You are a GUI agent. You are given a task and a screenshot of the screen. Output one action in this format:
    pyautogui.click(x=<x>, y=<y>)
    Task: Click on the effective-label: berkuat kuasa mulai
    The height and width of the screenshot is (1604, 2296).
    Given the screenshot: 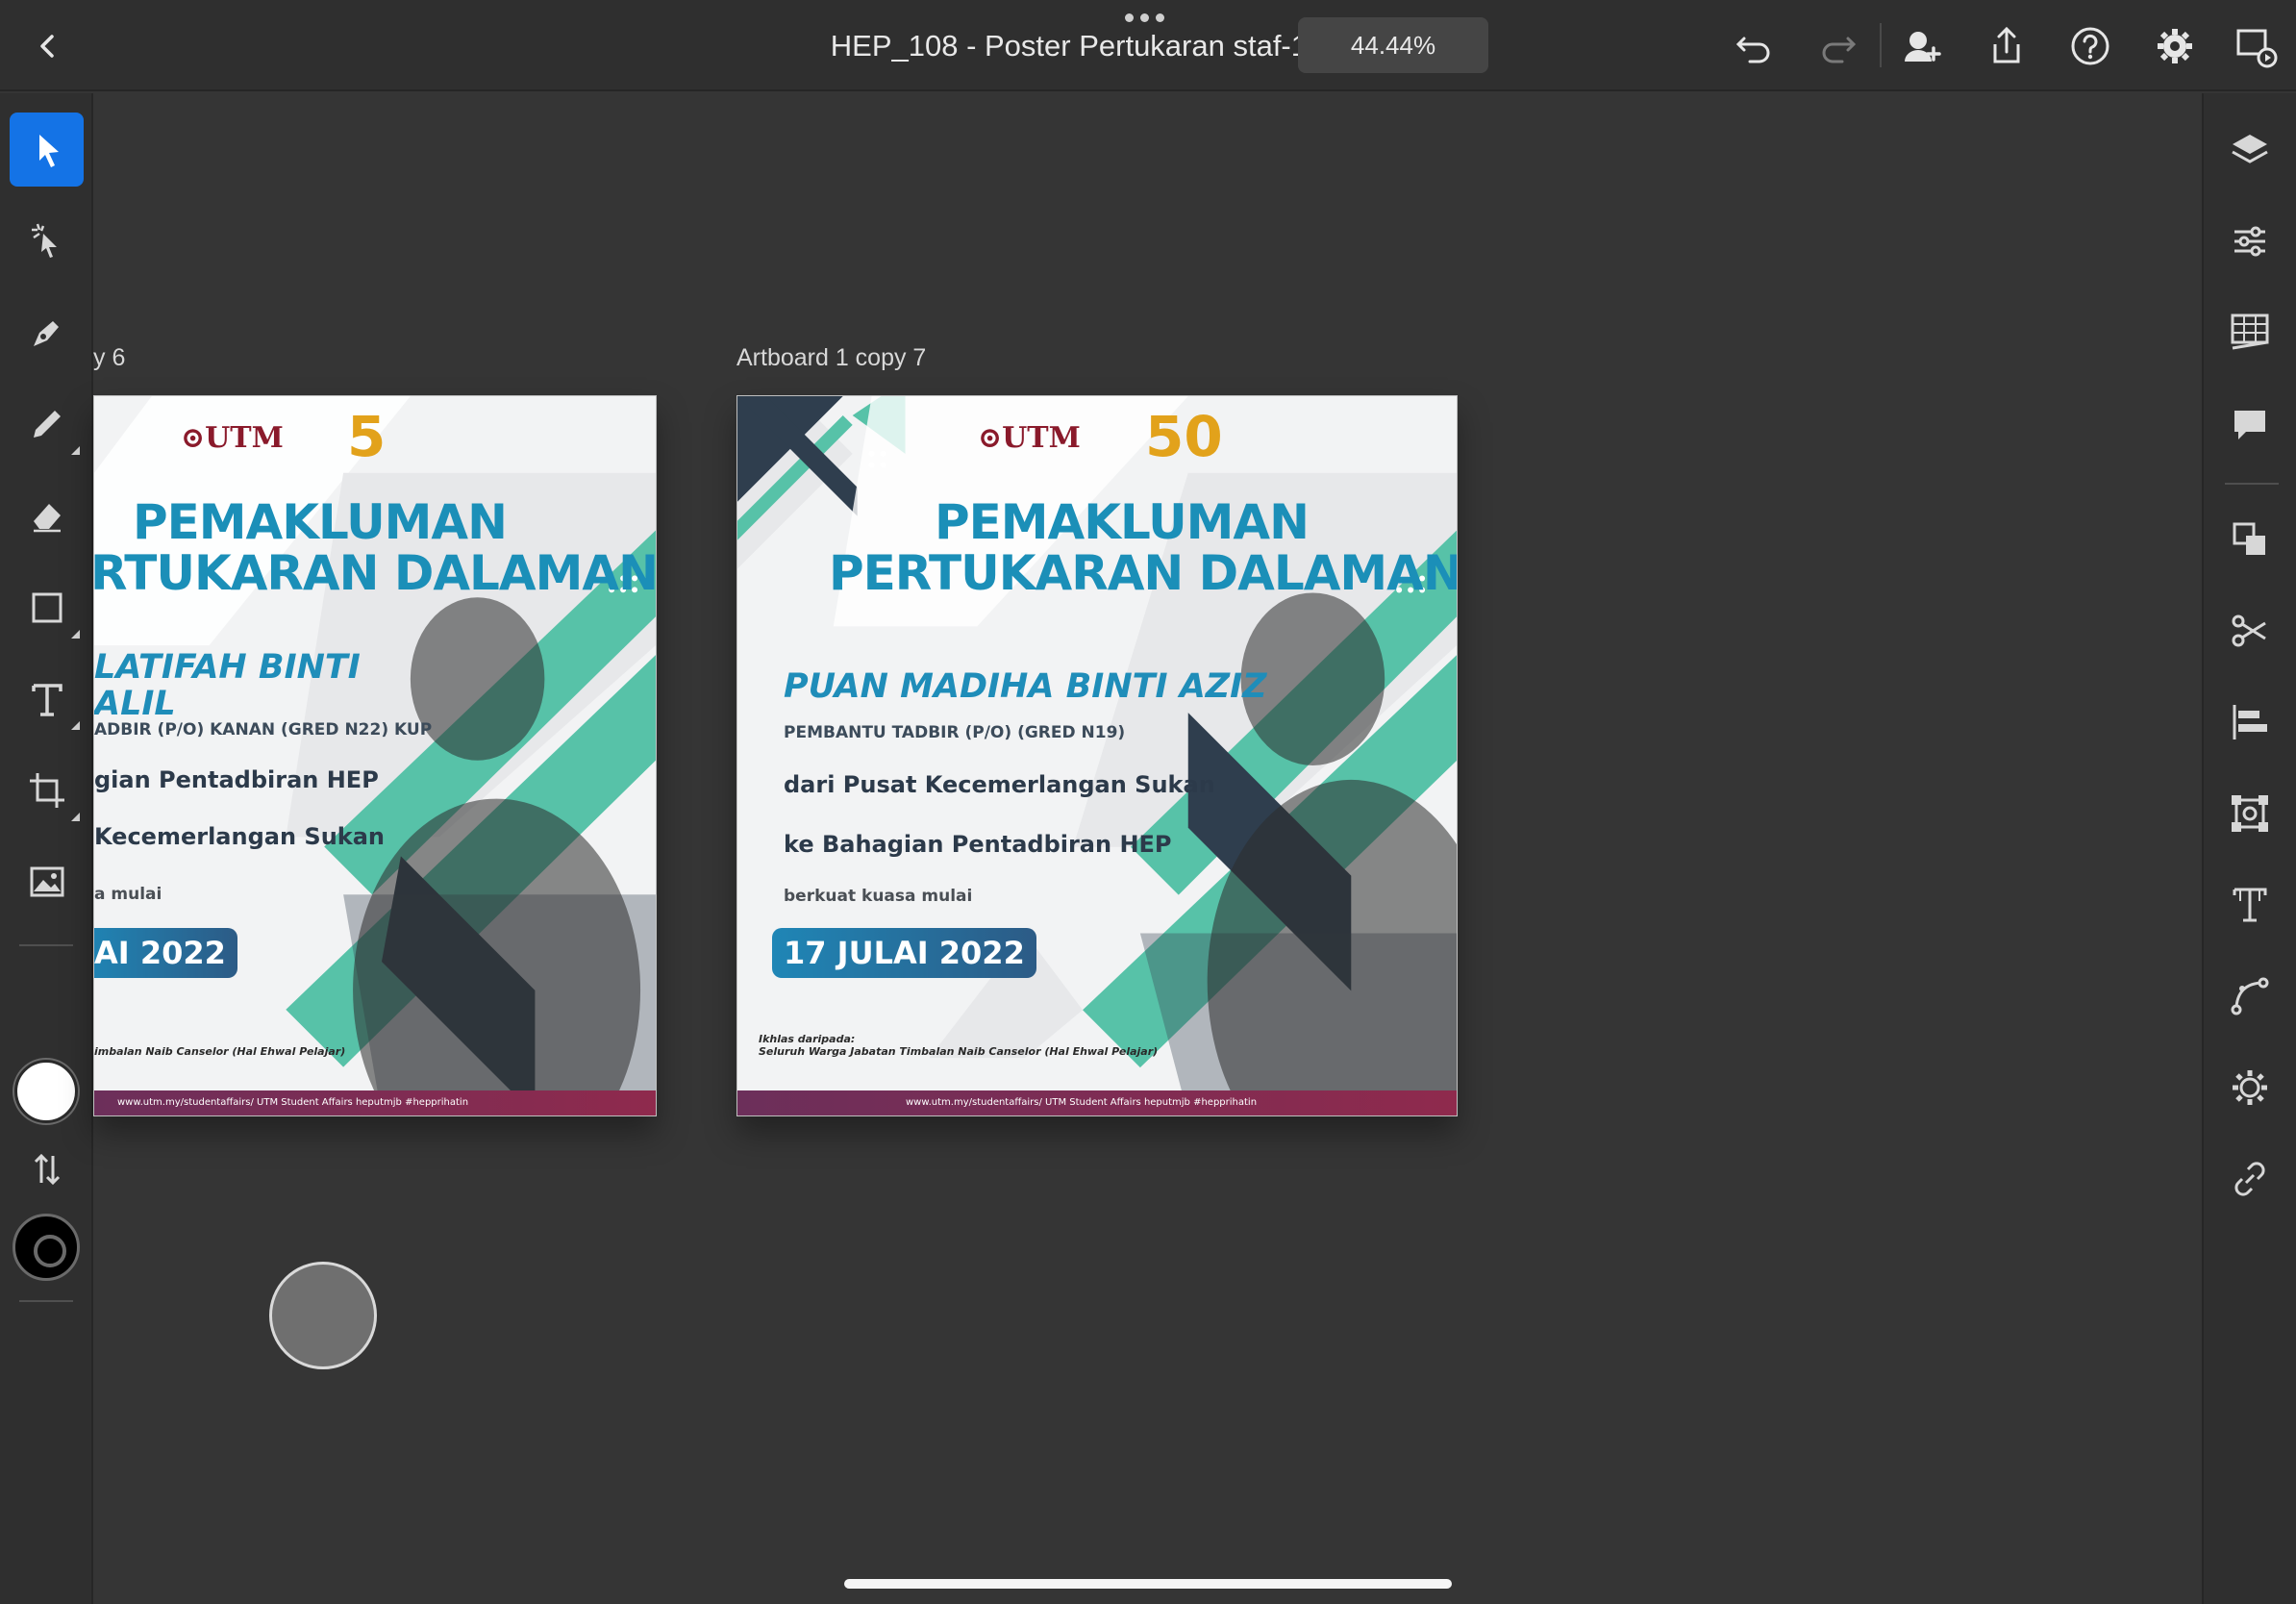 What is the action you would take?
    pyautogui.click(x=878, y=896)
    